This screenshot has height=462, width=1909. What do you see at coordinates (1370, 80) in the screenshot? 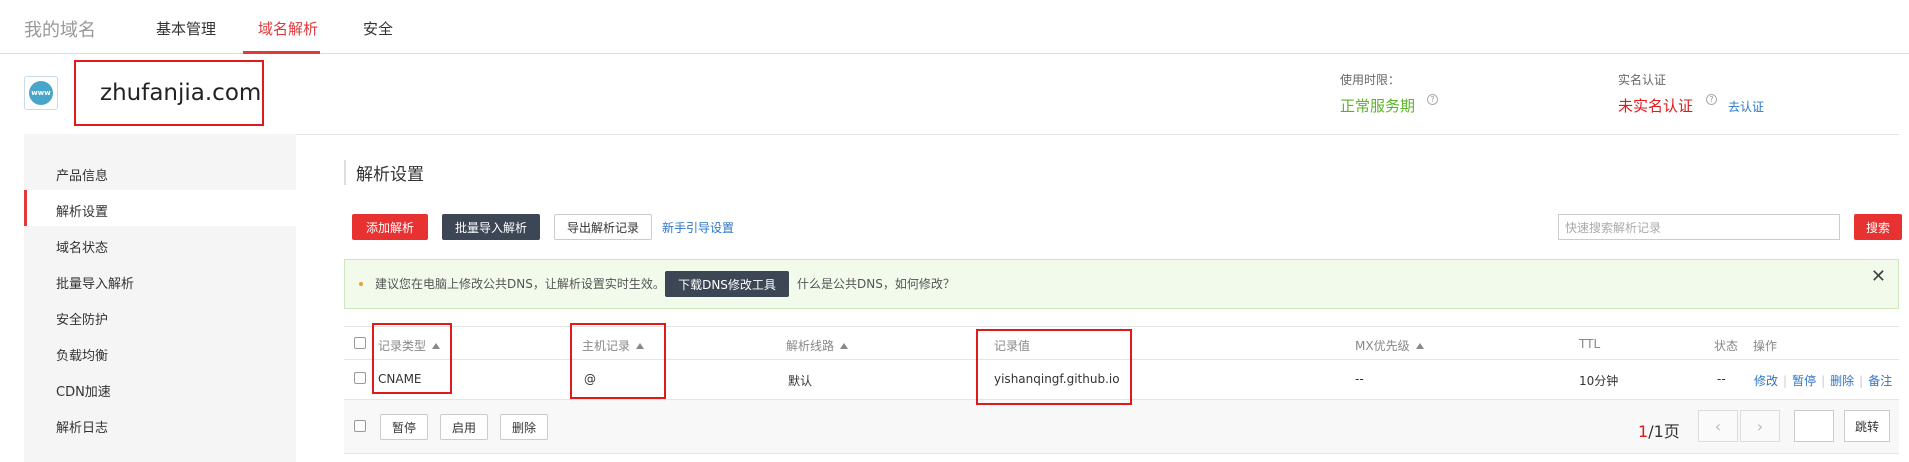
I see `service-period-label: 使用时限：` at bounding box center [1370, 80].